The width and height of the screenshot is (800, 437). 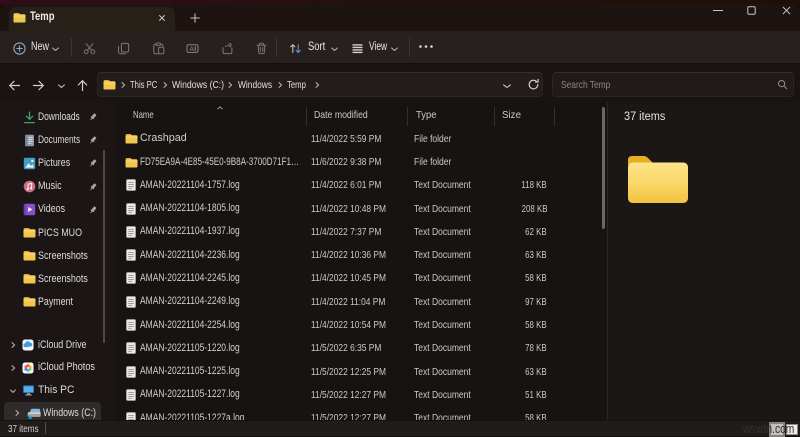 I want to click on svg-text: A, so click(x=192, y=48).